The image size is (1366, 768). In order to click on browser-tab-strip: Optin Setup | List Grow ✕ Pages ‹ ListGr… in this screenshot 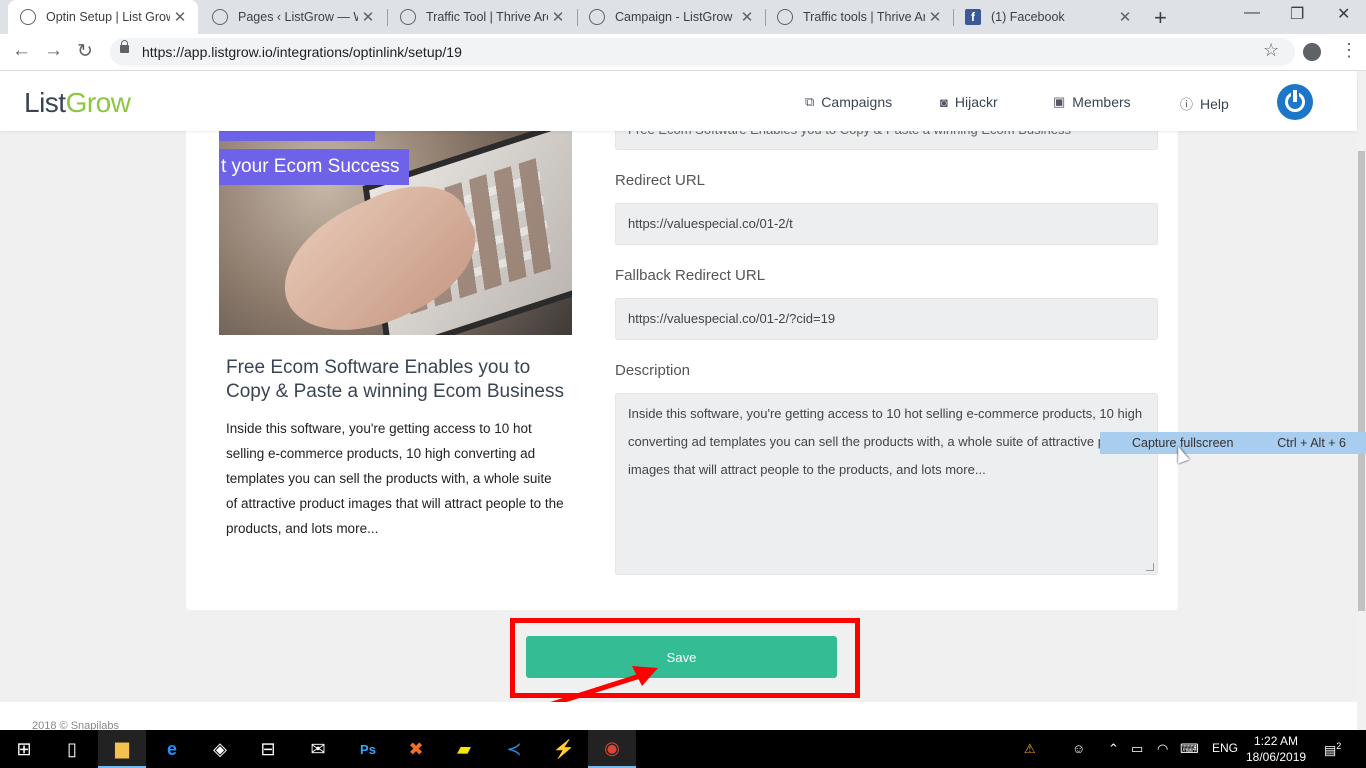, I will do `click(683, 17)`.